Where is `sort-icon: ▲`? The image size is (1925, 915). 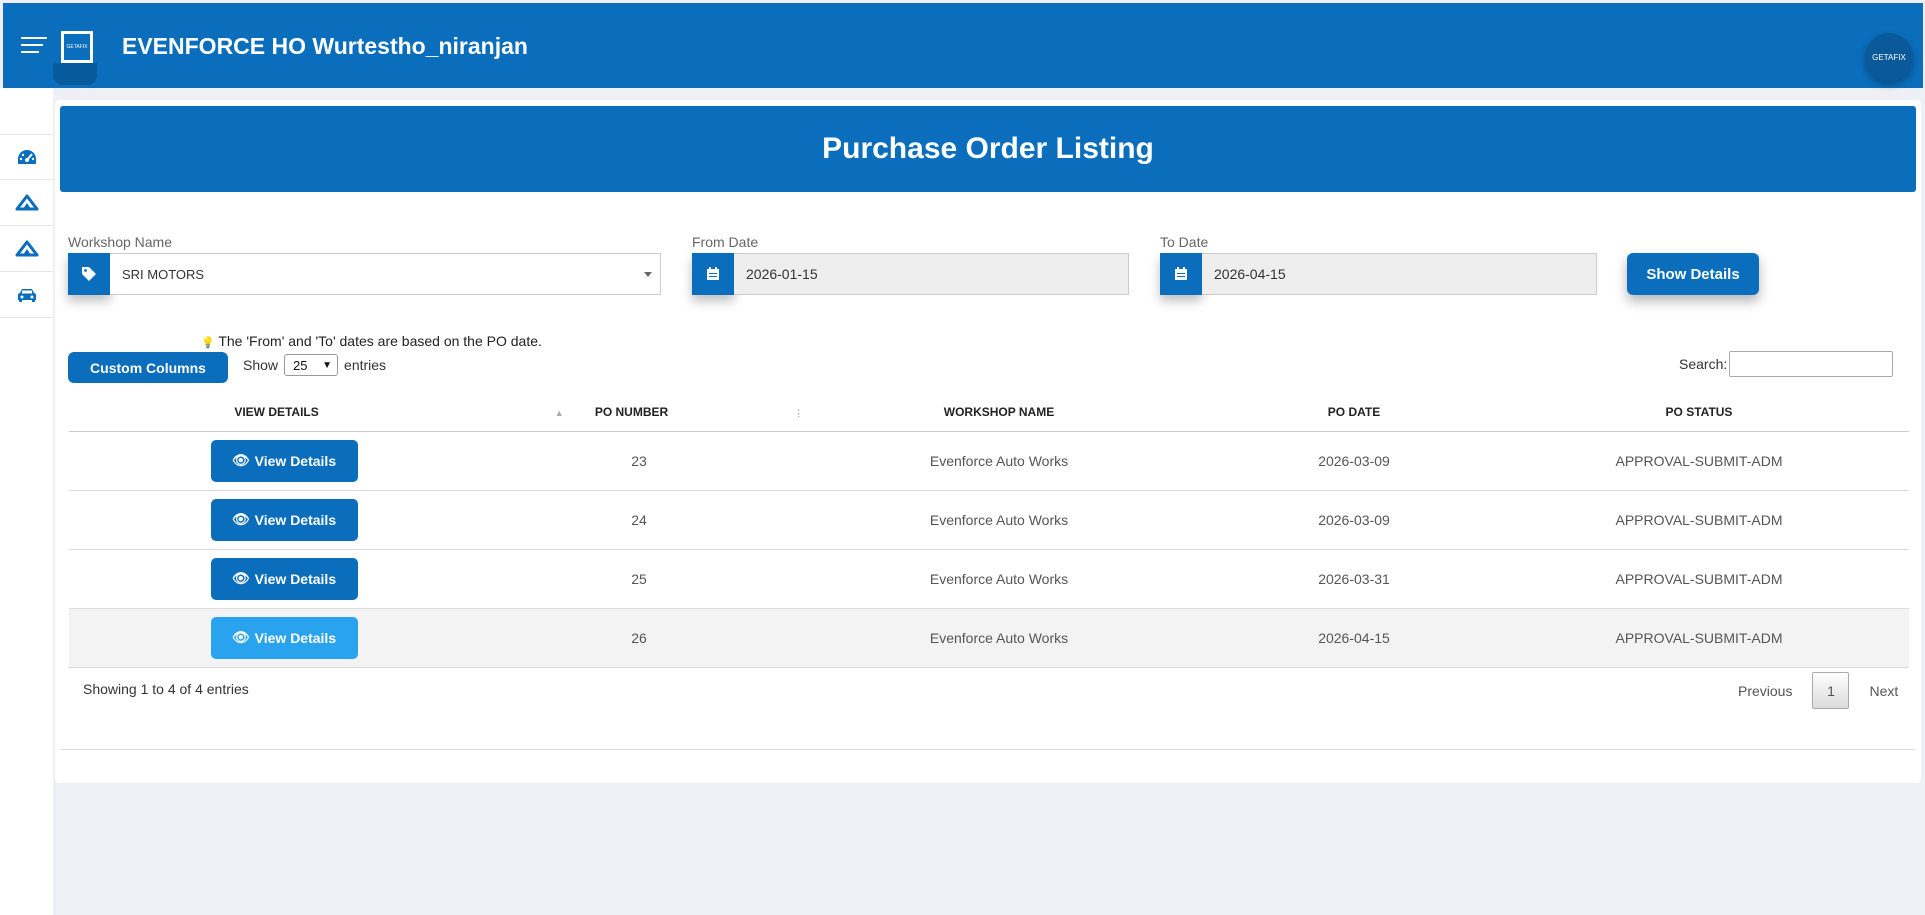 sort-icon: ▲ is located at coordinates (559, 413).